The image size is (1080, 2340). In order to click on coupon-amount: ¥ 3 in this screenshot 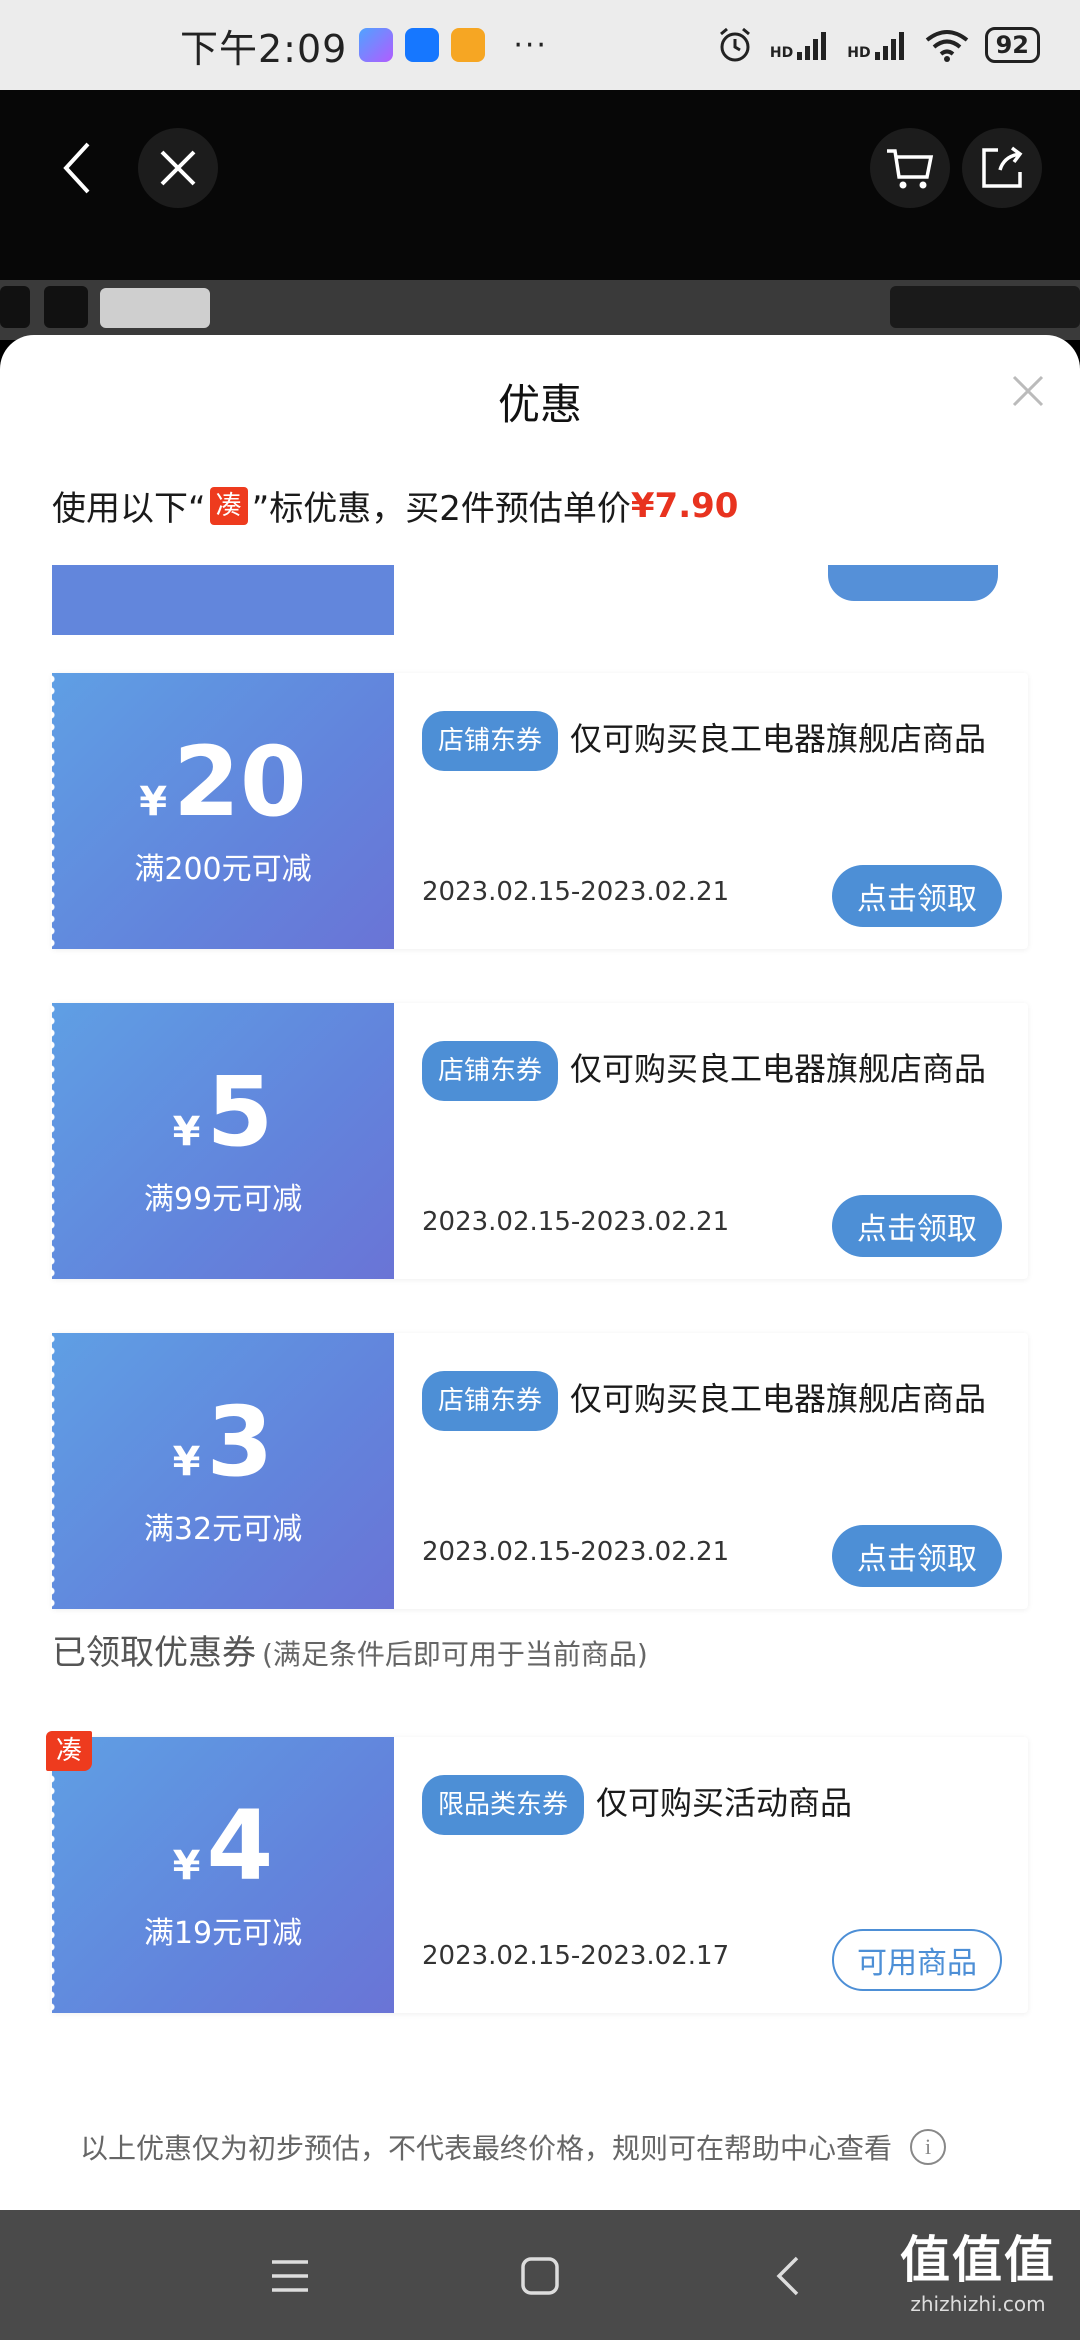, I will do `click(223, 1442)`.